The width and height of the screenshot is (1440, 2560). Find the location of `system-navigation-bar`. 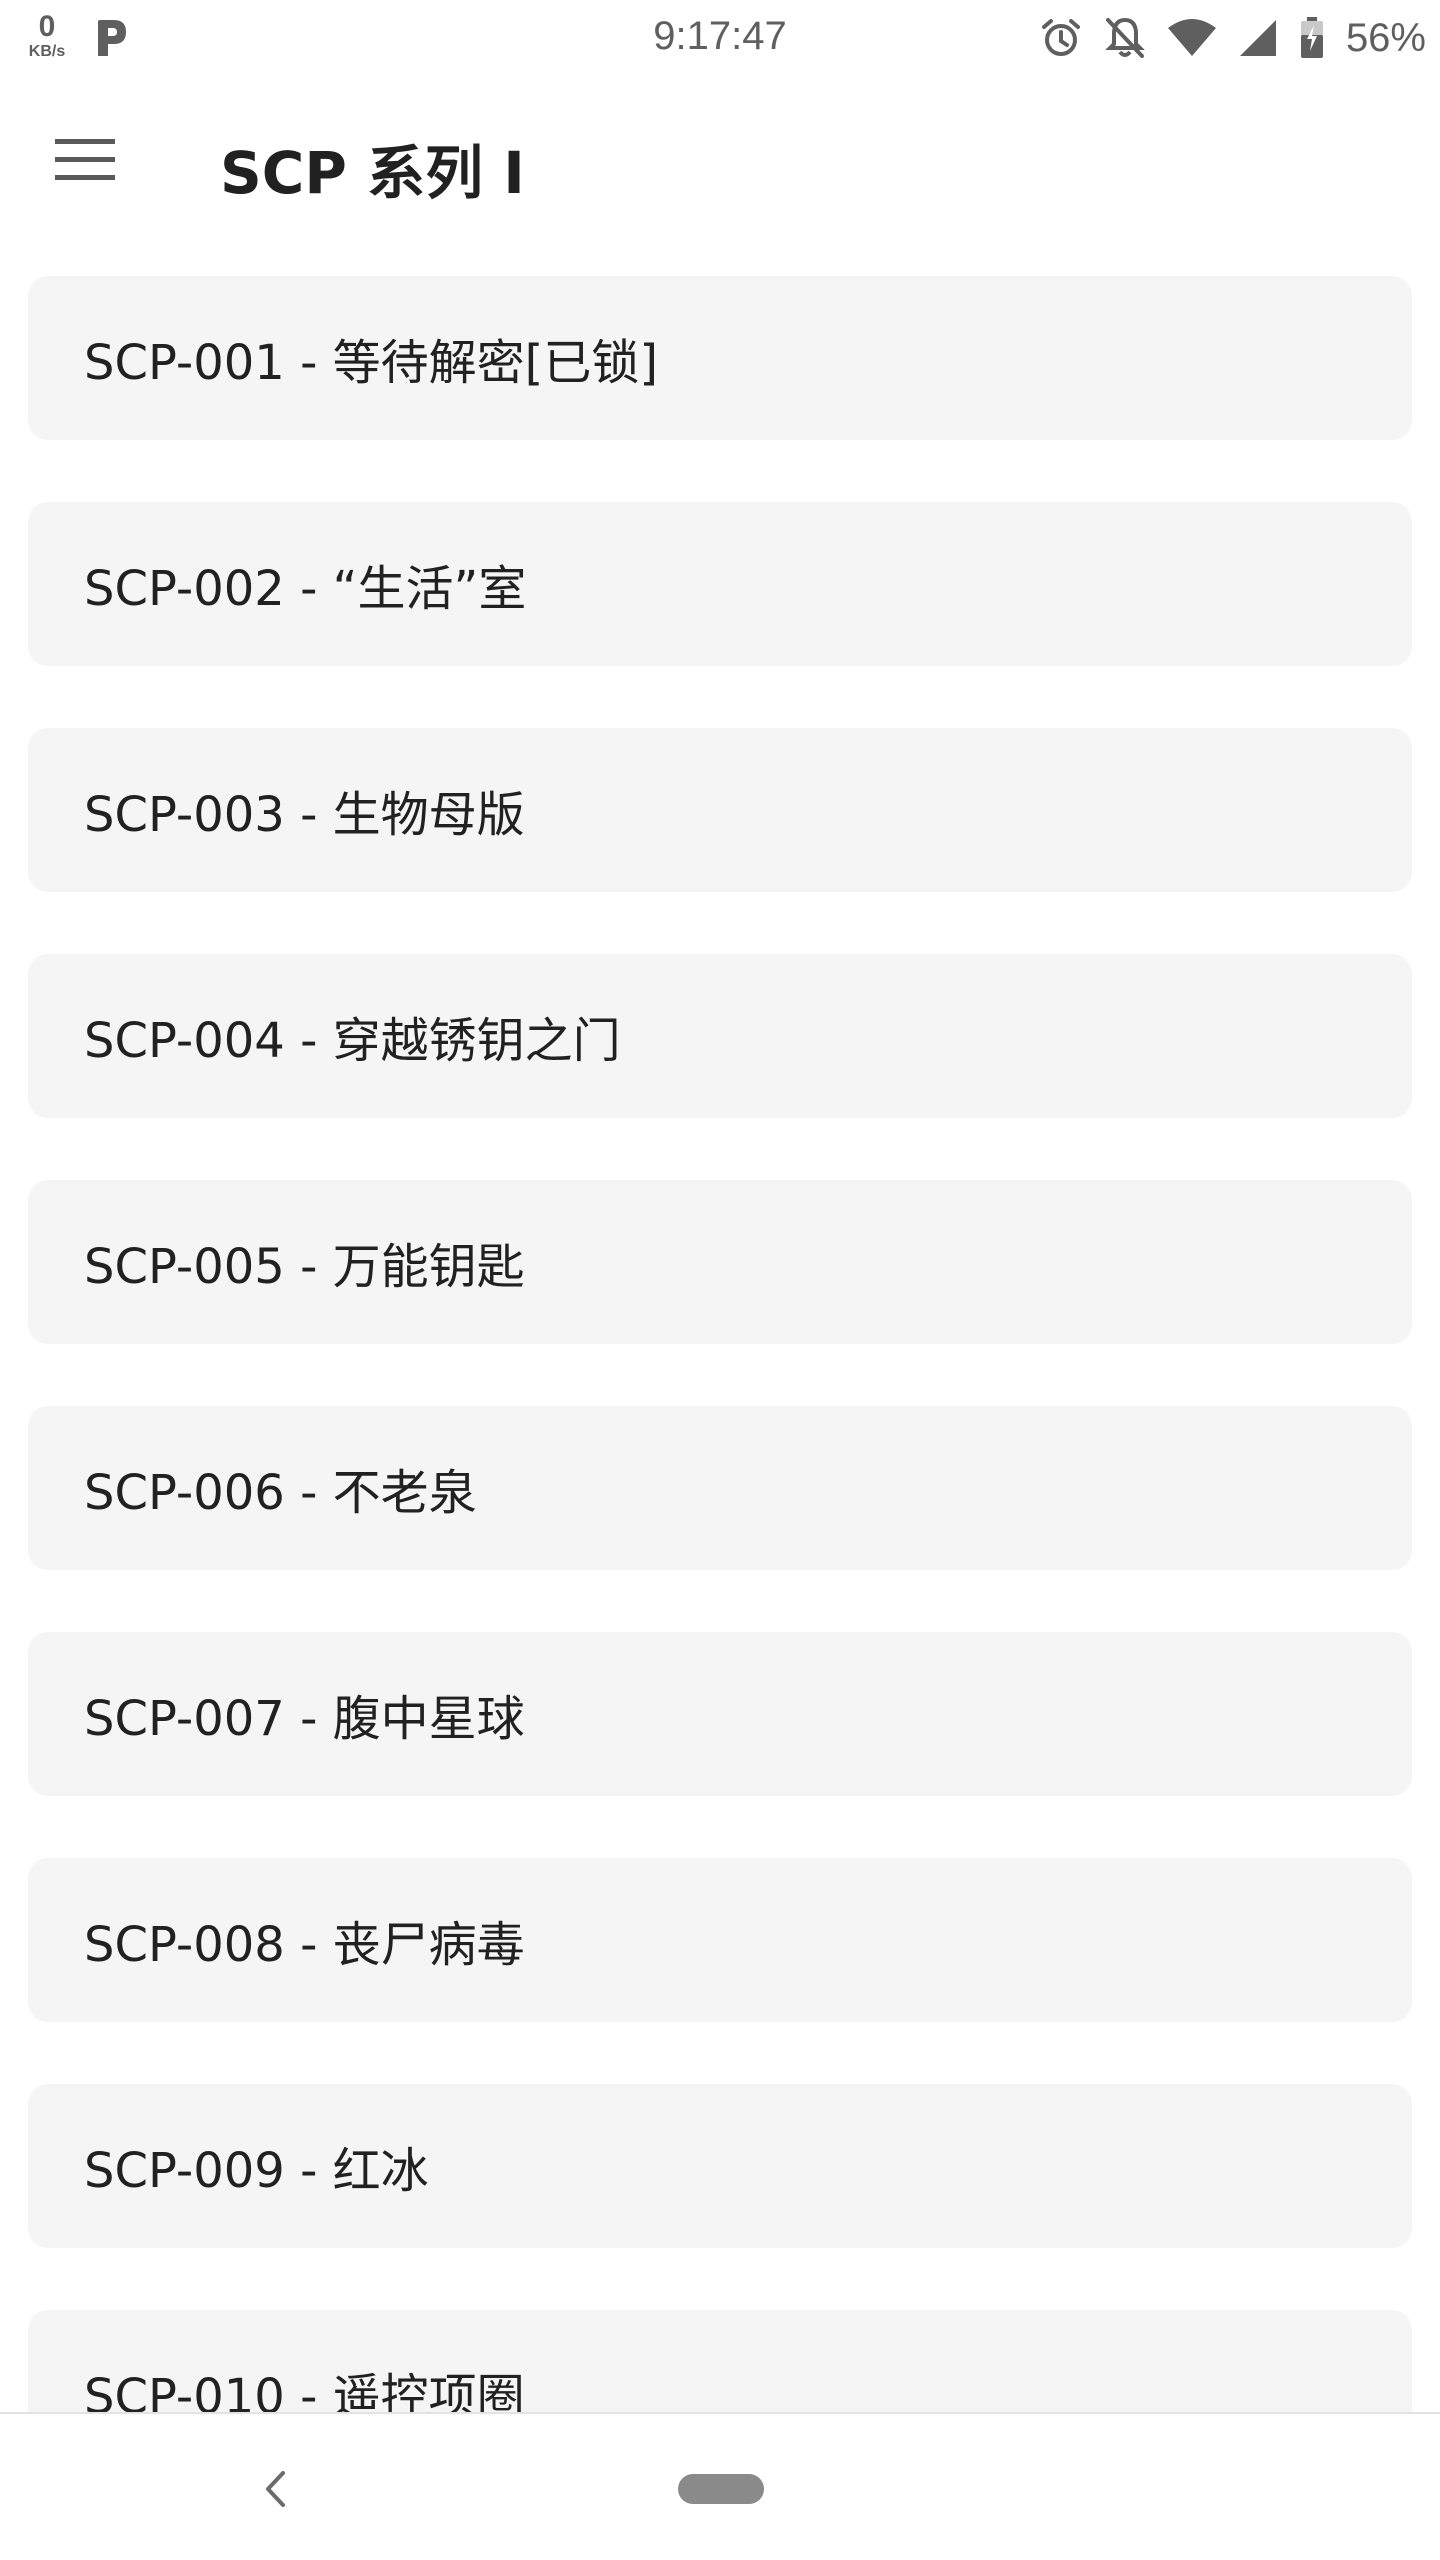

system-navigation-bar is located at coordinates (720, 2486).